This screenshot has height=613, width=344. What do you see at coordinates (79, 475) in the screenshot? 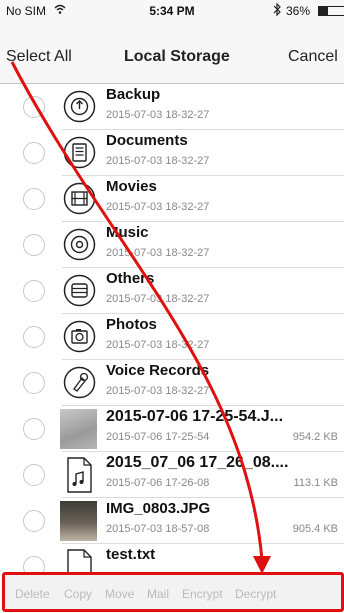
I see `audio-file-icon` at bounding box center [79, 475].